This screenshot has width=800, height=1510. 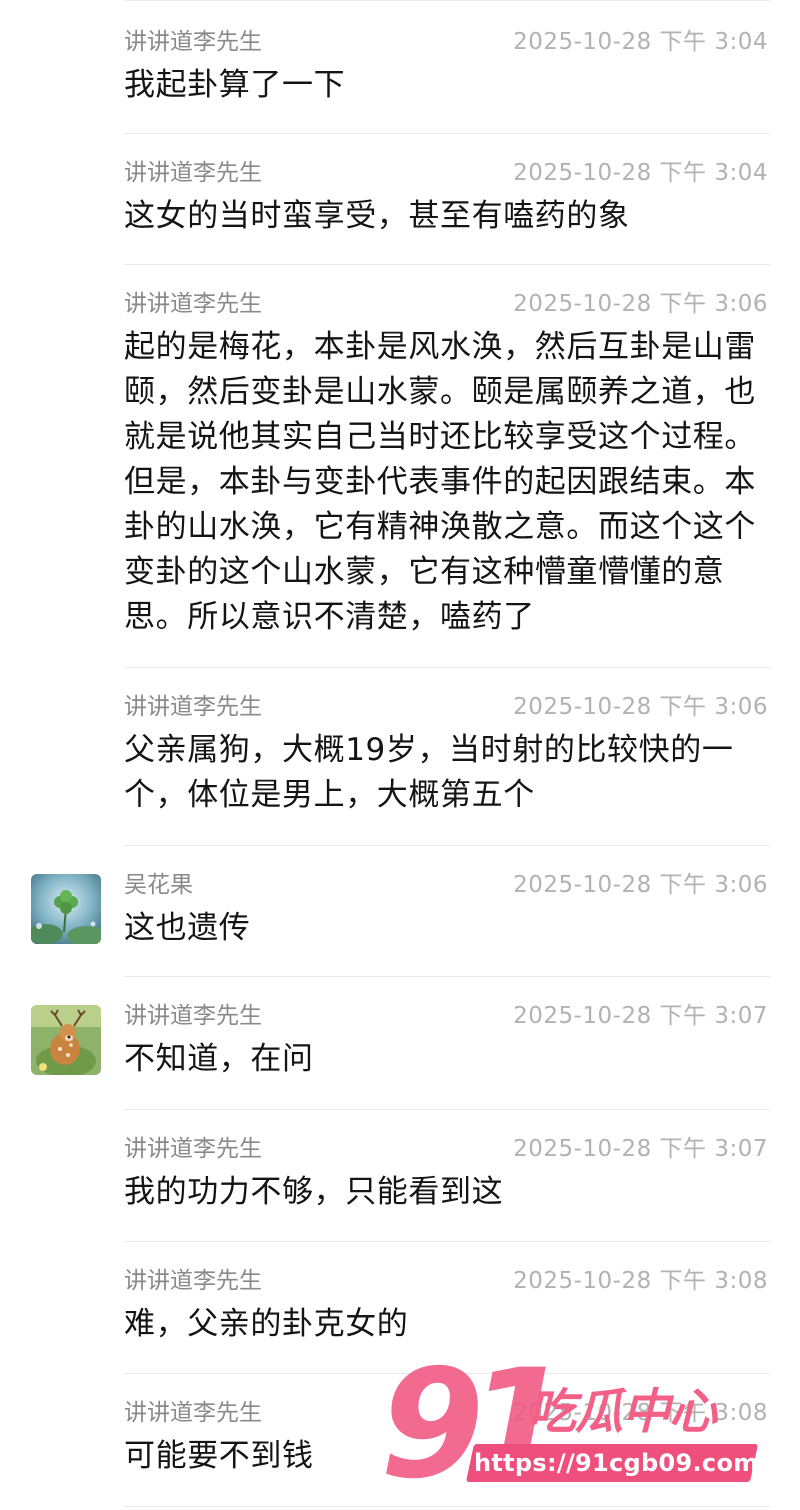 I want to click on clover-icon, so click(x=66, y=909).